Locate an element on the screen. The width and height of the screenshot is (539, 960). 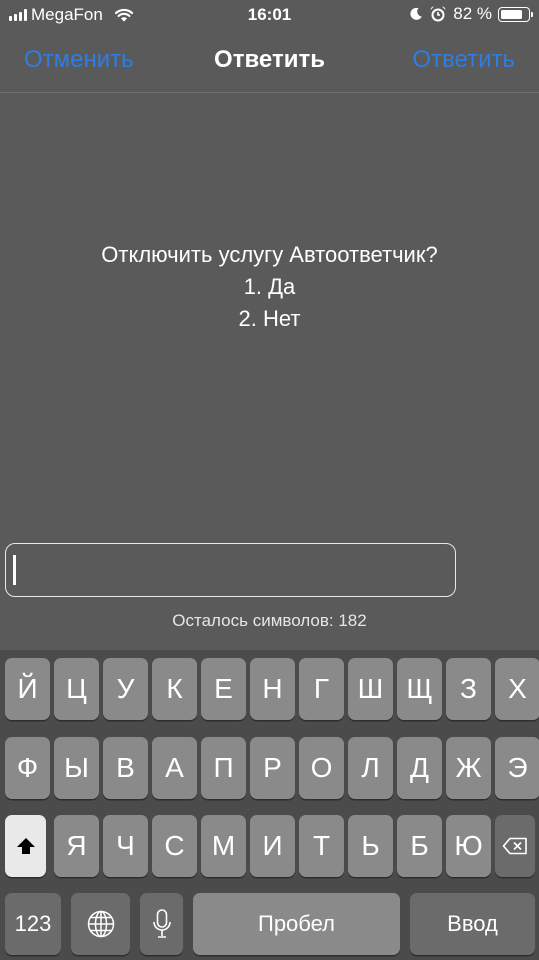
key-letter: Ж is located at coordinates (468, 768).